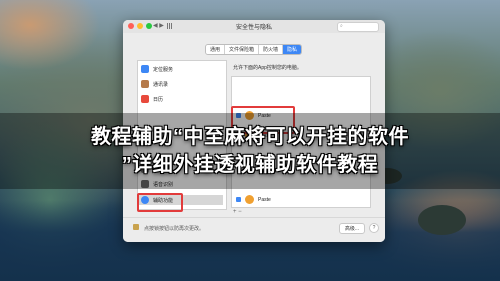 The image size is (500, 281). I want to click on preference-tabs: 通用 文件保险箱 防火墙 隐私, so click(254, 49).